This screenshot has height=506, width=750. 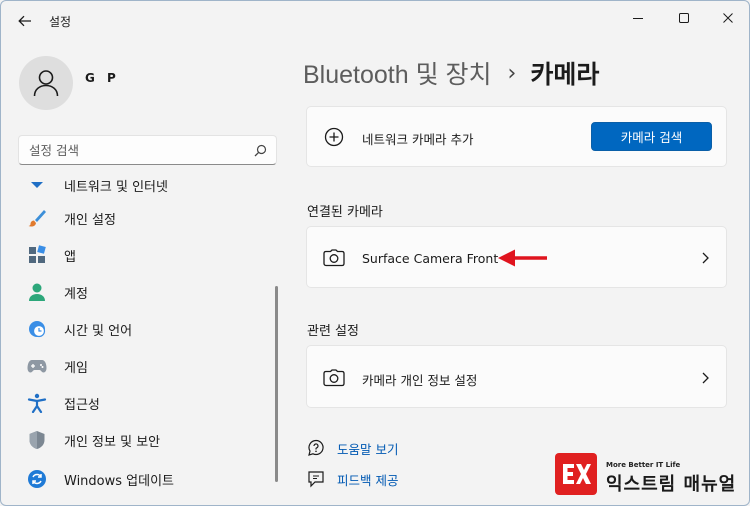 What do you see at coordinates (671, 484) in the screenshot?
I see `watermark-name: 익스트림 매뉴얼` at bounding box center [671, 484].